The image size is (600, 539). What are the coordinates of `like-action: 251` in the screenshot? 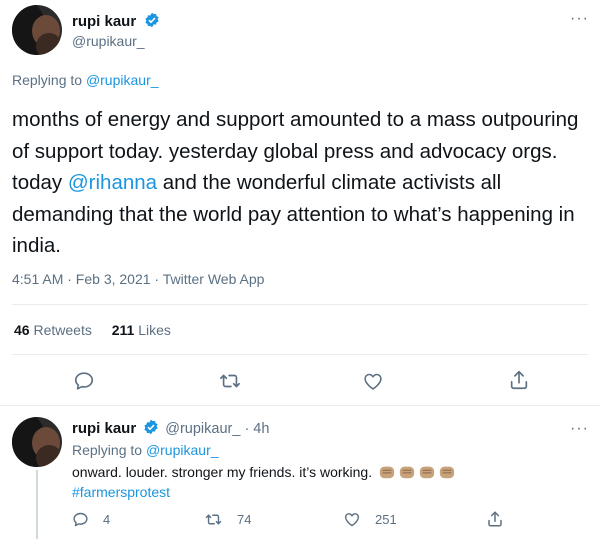 It's located at (370, 519).